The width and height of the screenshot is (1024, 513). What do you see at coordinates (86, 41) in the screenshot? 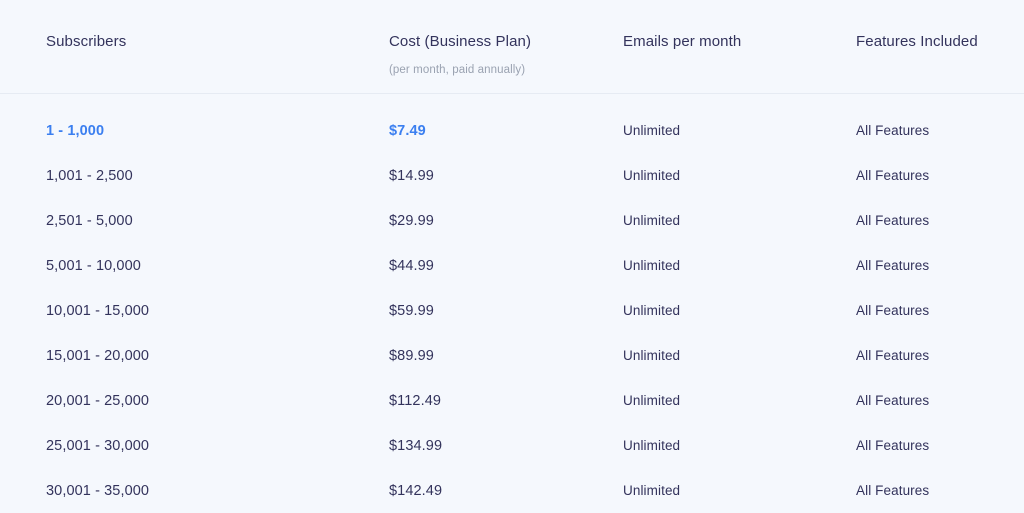
I see `column-header-subscribers-label: Subscribers` at bounding box center [86, 41].